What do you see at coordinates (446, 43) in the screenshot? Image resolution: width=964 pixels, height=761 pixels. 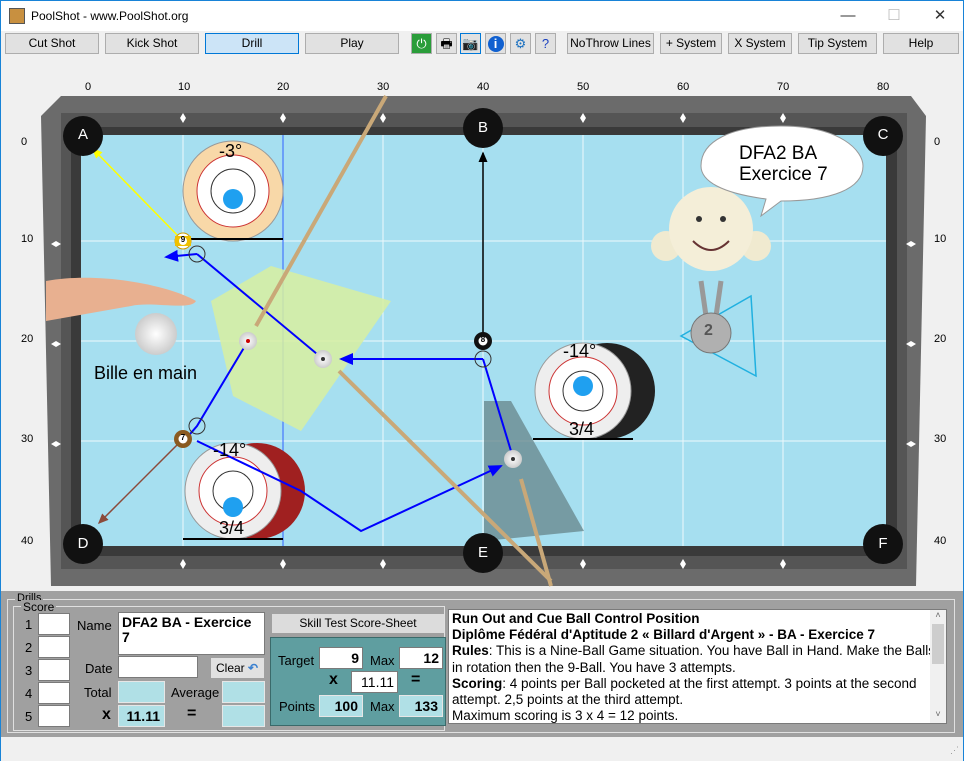 I see `printer-icon: 🖶` at bounding box center [446, 43].